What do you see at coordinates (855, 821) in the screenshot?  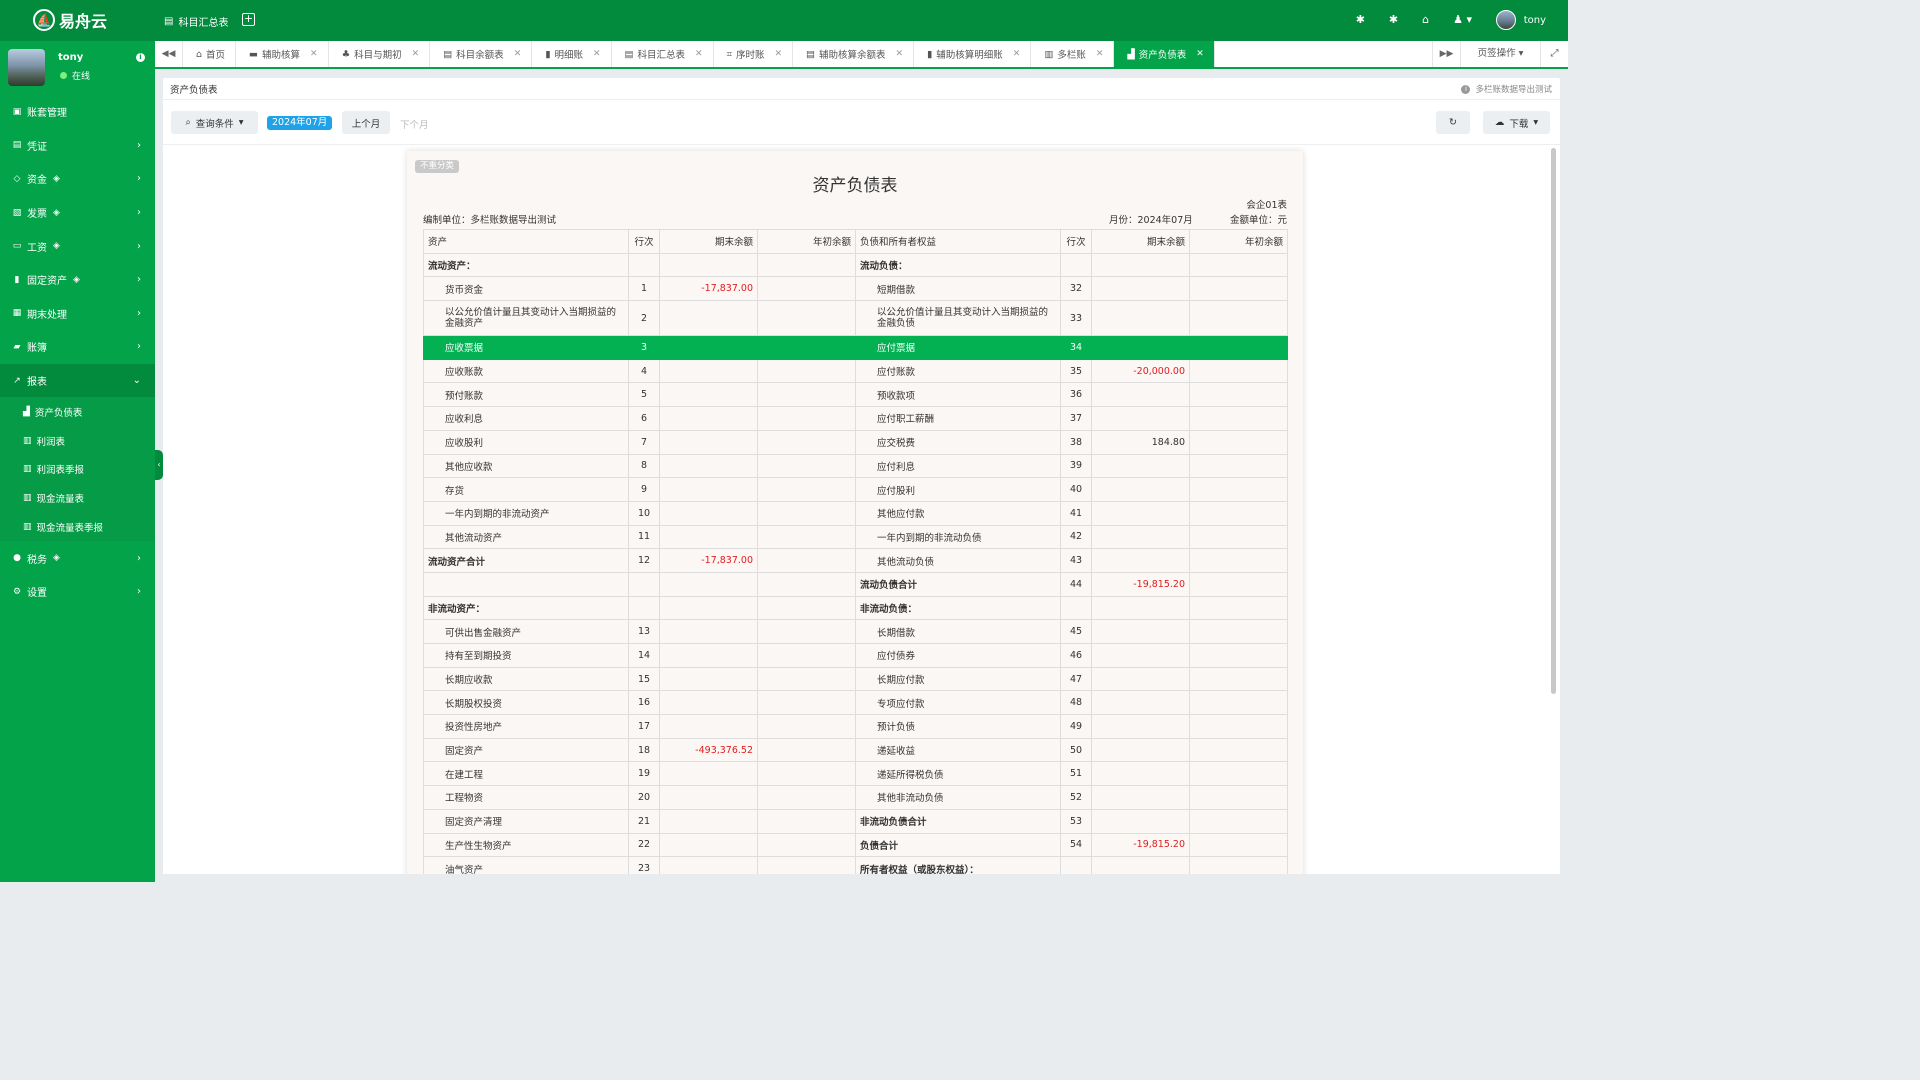 I see `table-row: 固定资产清理 21 非流动负债合计 53` at bounding box center [855, 821].